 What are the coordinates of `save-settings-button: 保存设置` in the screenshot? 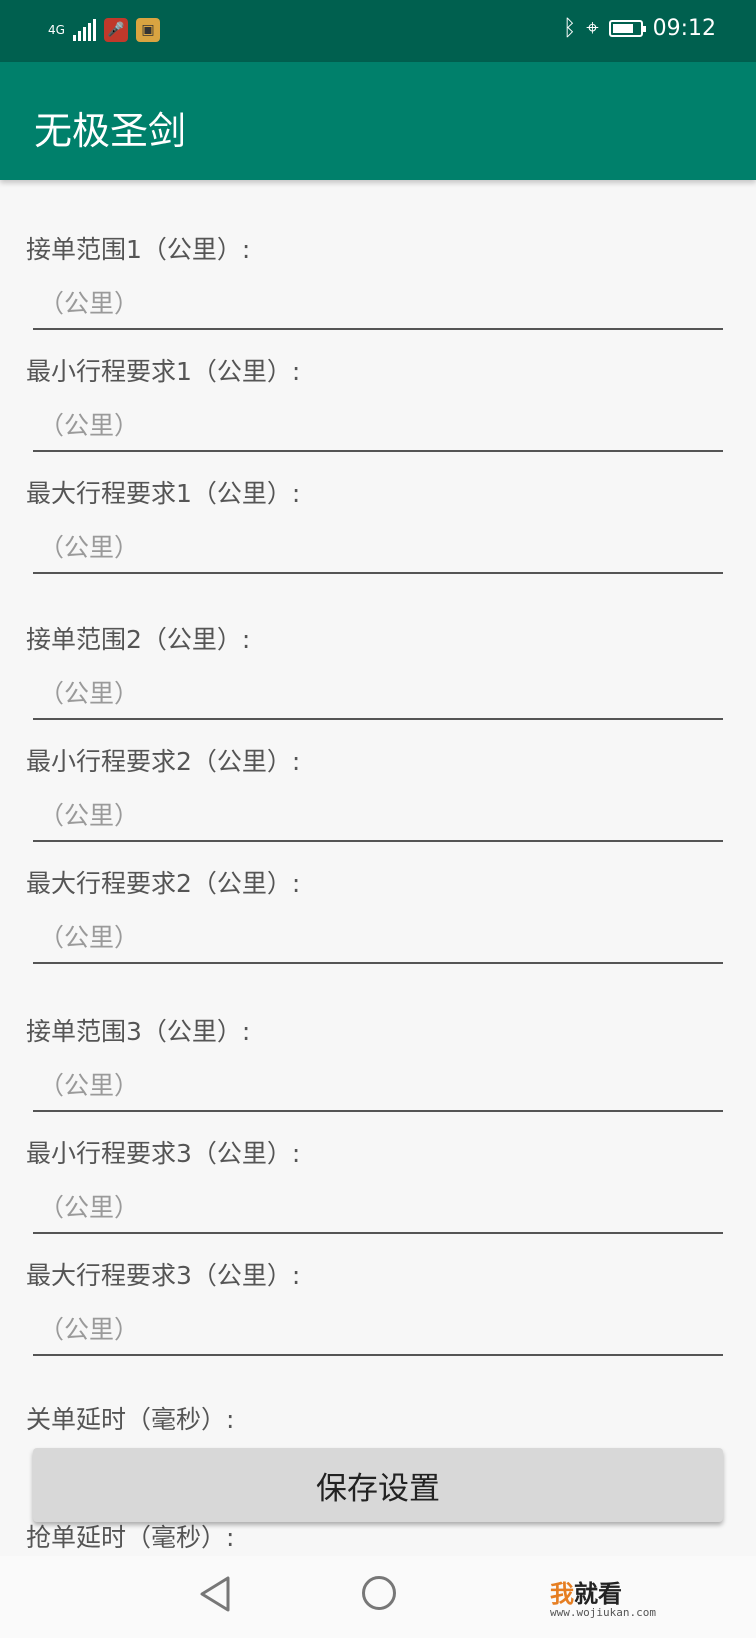 It's located at (378, 1485).